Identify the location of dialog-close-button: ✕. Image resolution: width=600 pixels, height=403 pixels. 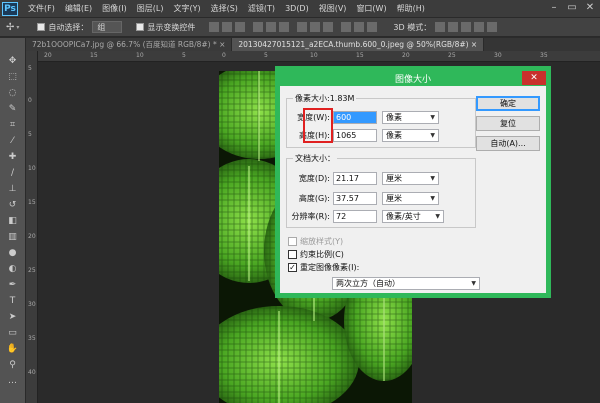
(534, 78).